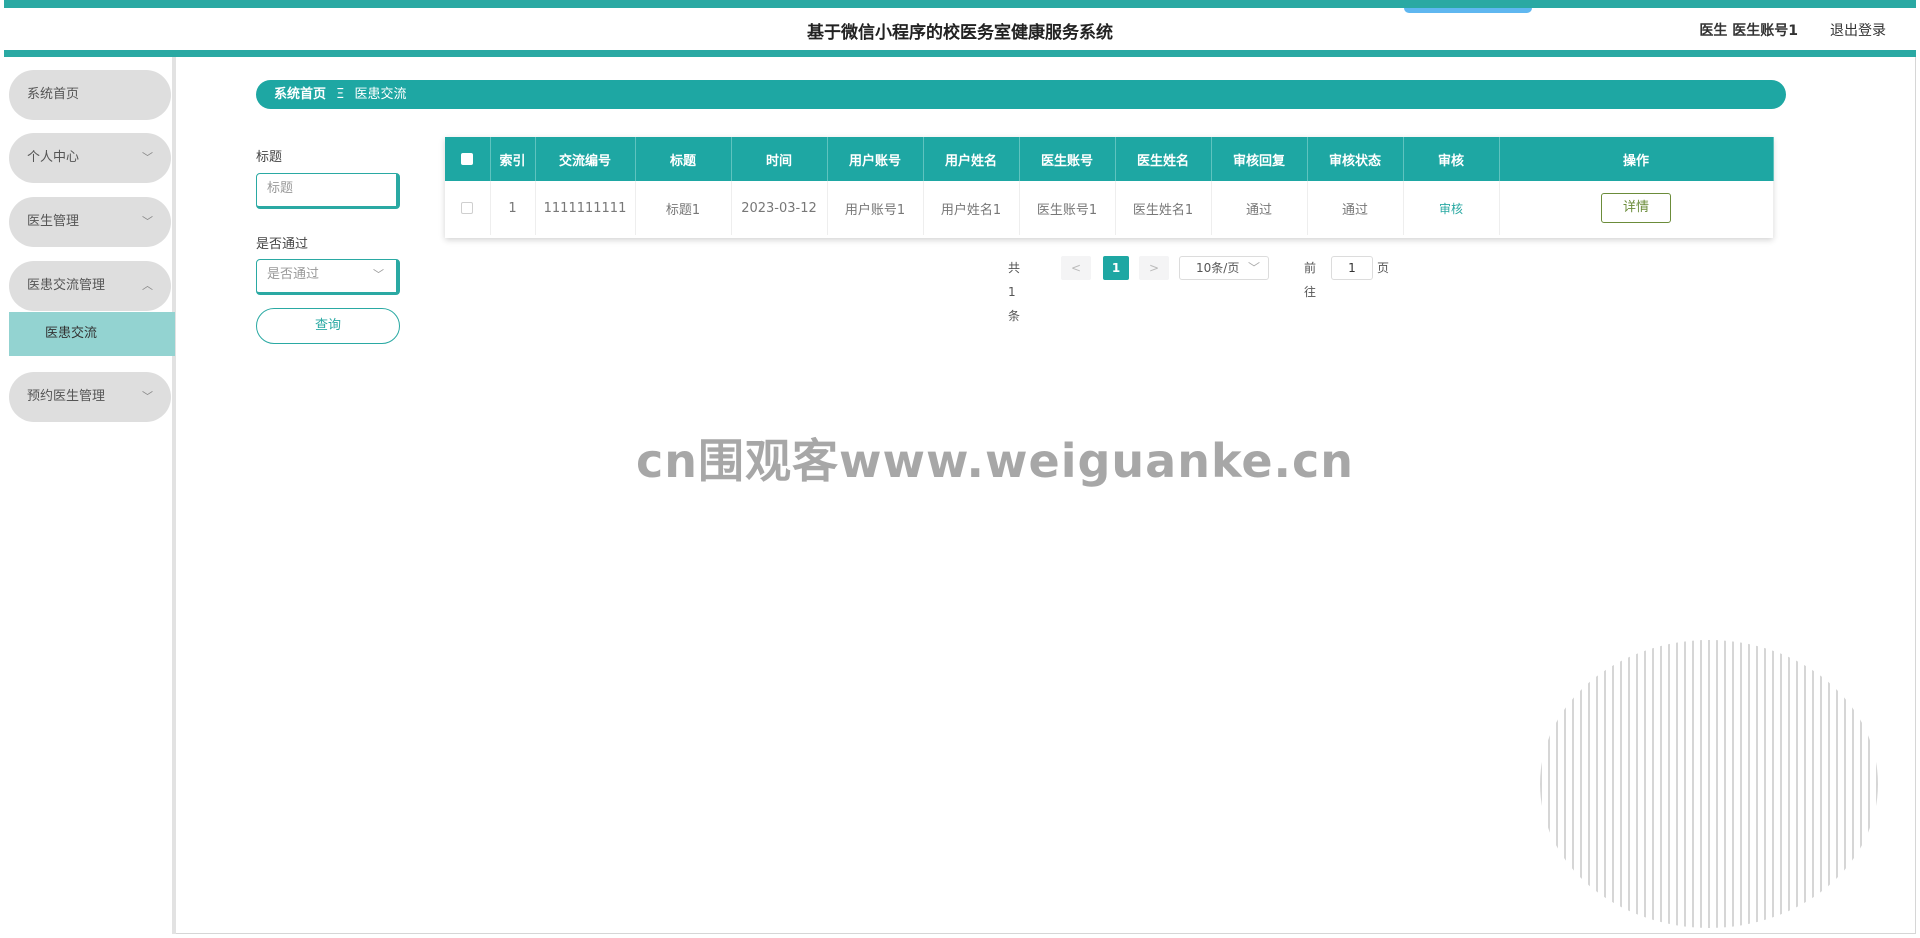 This screenshot has height=938, width=1920. I want to click on sidebar-item-label: 医患交流管理, so click(66, 285).